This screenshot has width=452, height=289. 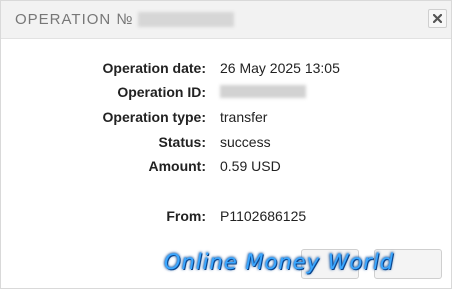 I want to click on dialog-header: OPERATION №, so click(x=226, y=20).